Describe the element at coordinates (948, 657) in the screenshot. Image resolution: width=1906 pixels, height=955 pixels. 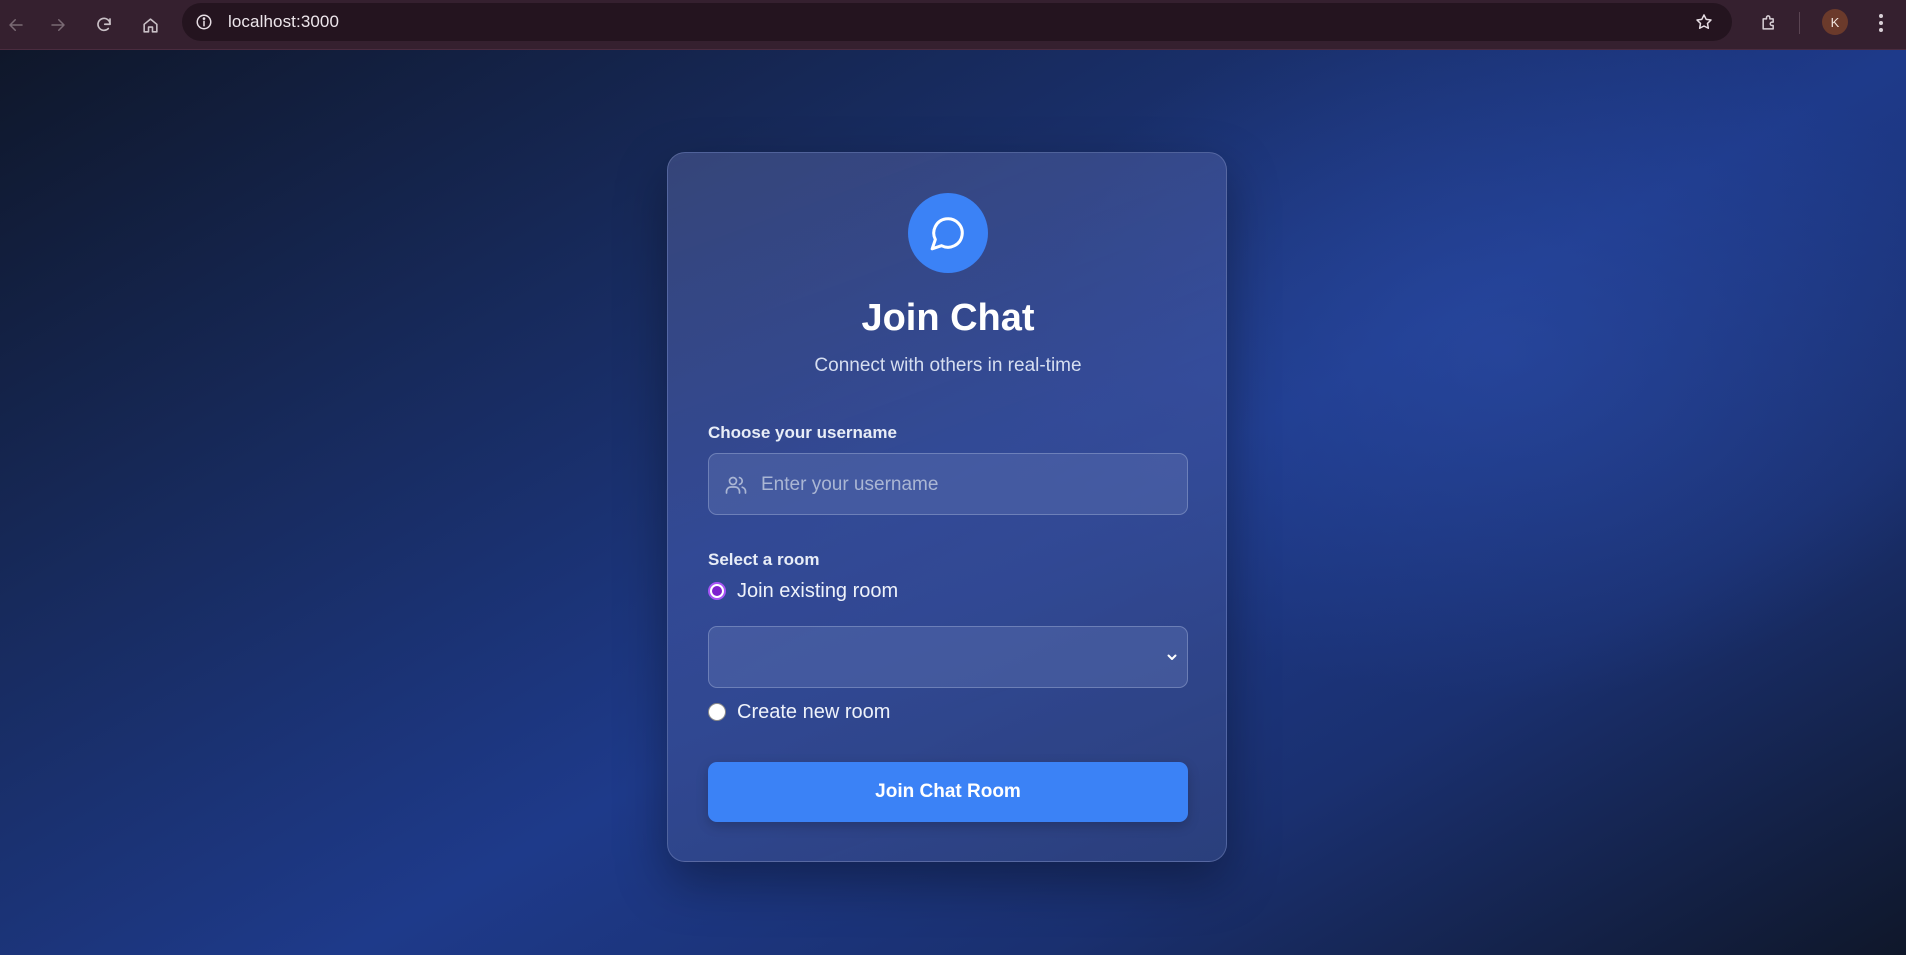
I see `room-select` at that location.